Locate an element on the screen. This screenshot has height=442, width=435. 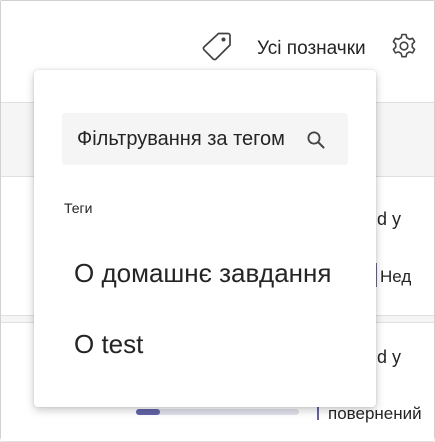
gear-icon is located at coordinates (404, 46).